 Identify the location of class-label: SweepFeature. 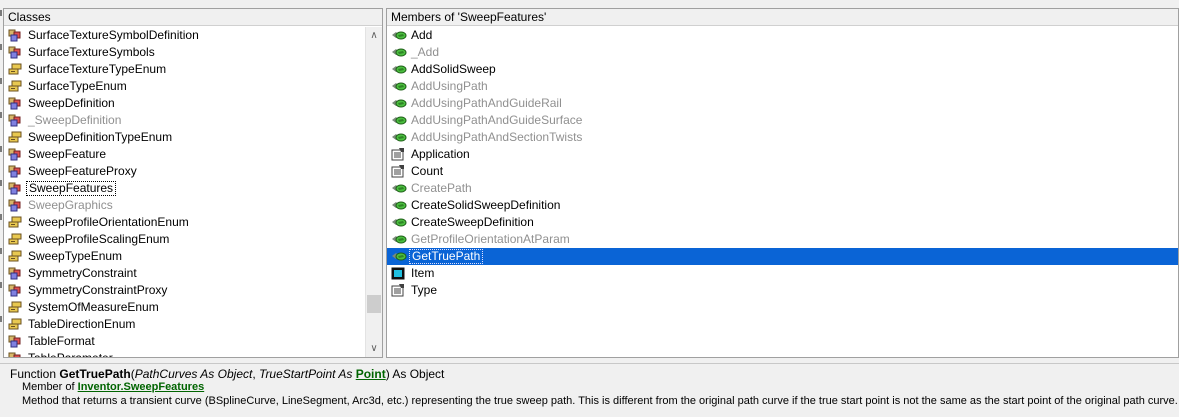
(67, 154).